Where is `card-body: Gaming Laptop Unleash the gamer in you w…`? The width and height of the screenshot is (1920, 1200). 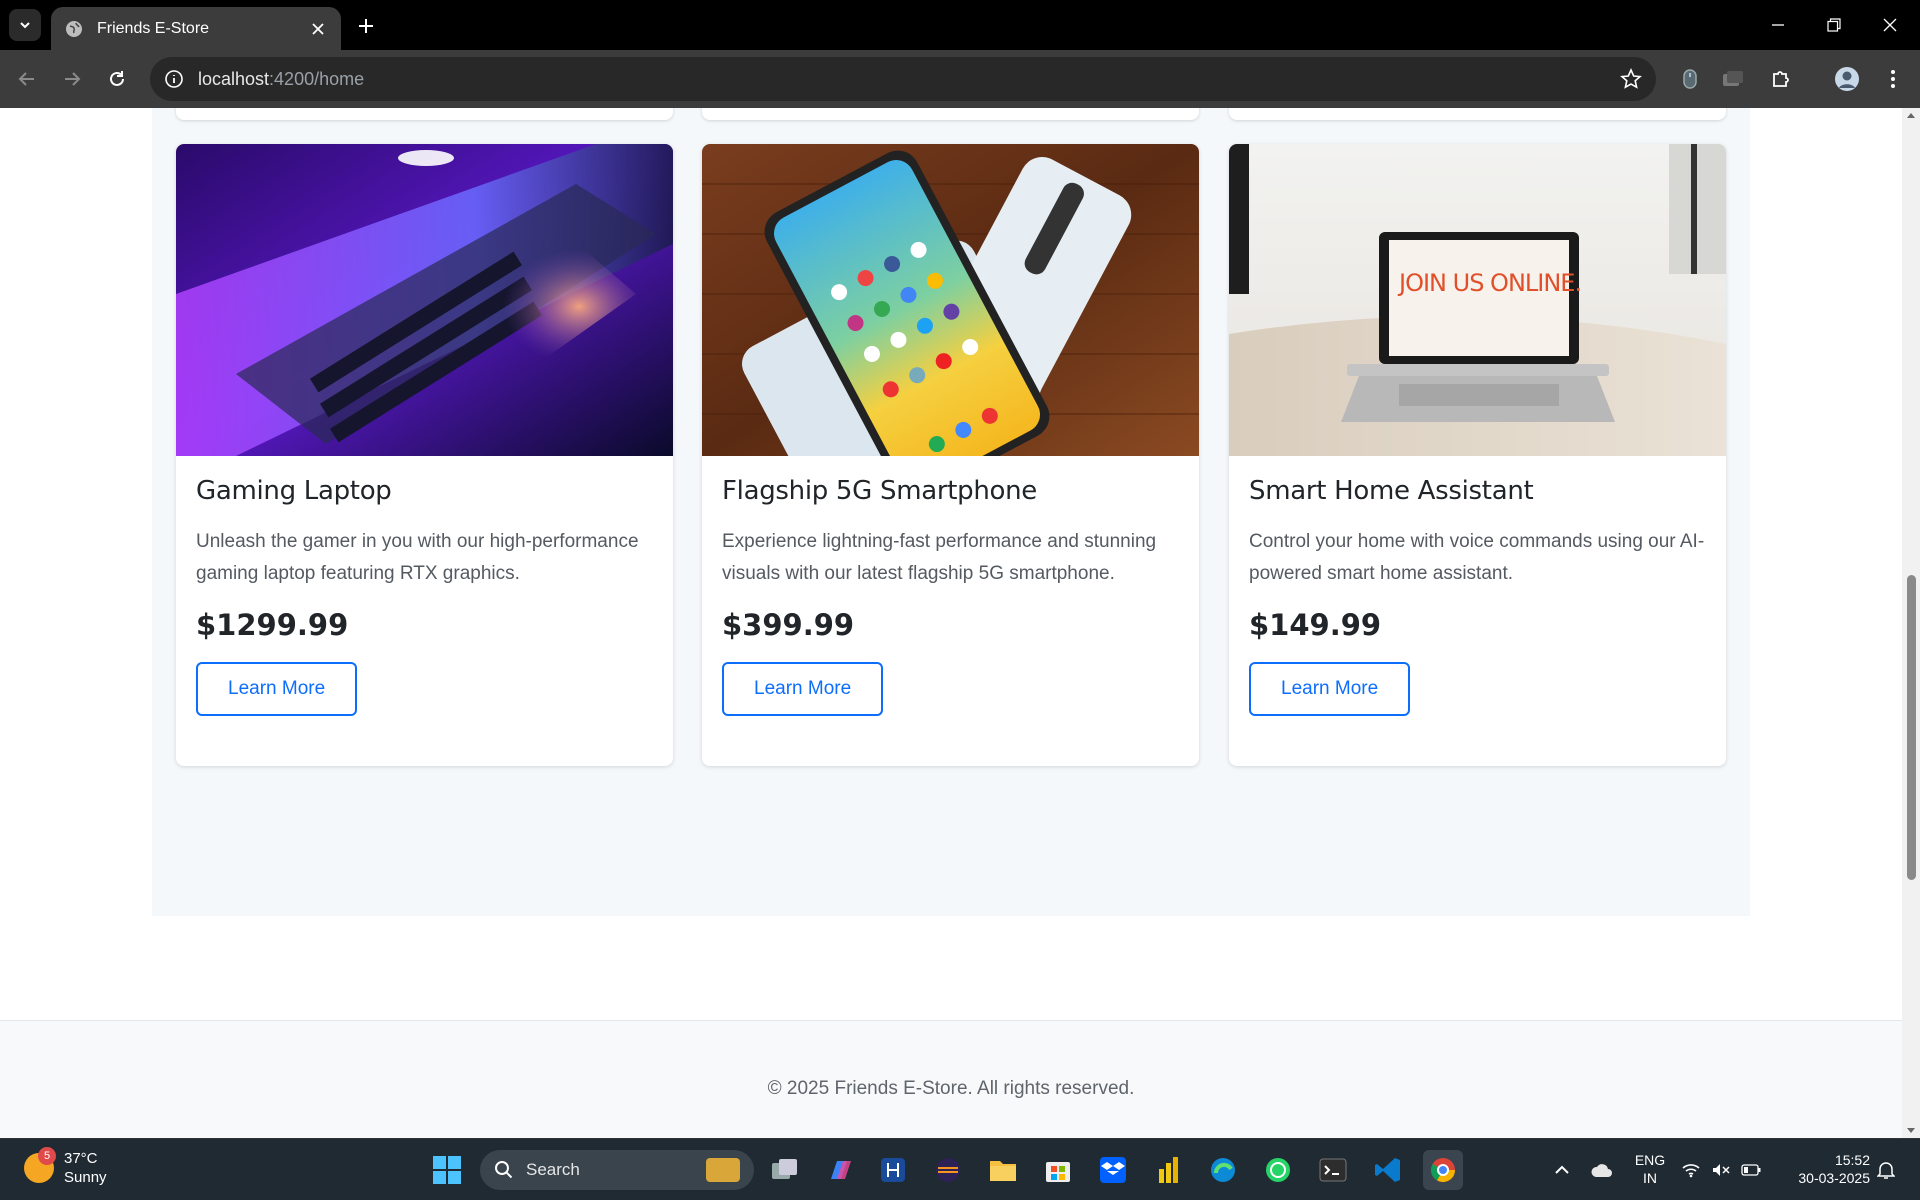 card-body: Gaming Laptop Unleash the gamer in you w… is located at coordinates (424, 611).